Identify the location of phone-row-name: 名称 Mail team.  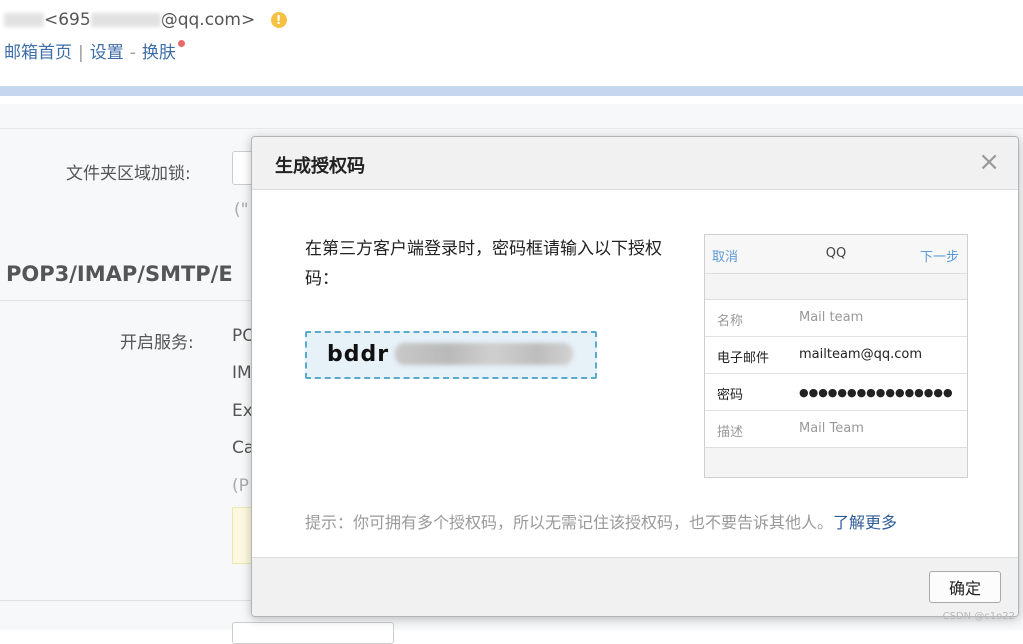
(836, 318).